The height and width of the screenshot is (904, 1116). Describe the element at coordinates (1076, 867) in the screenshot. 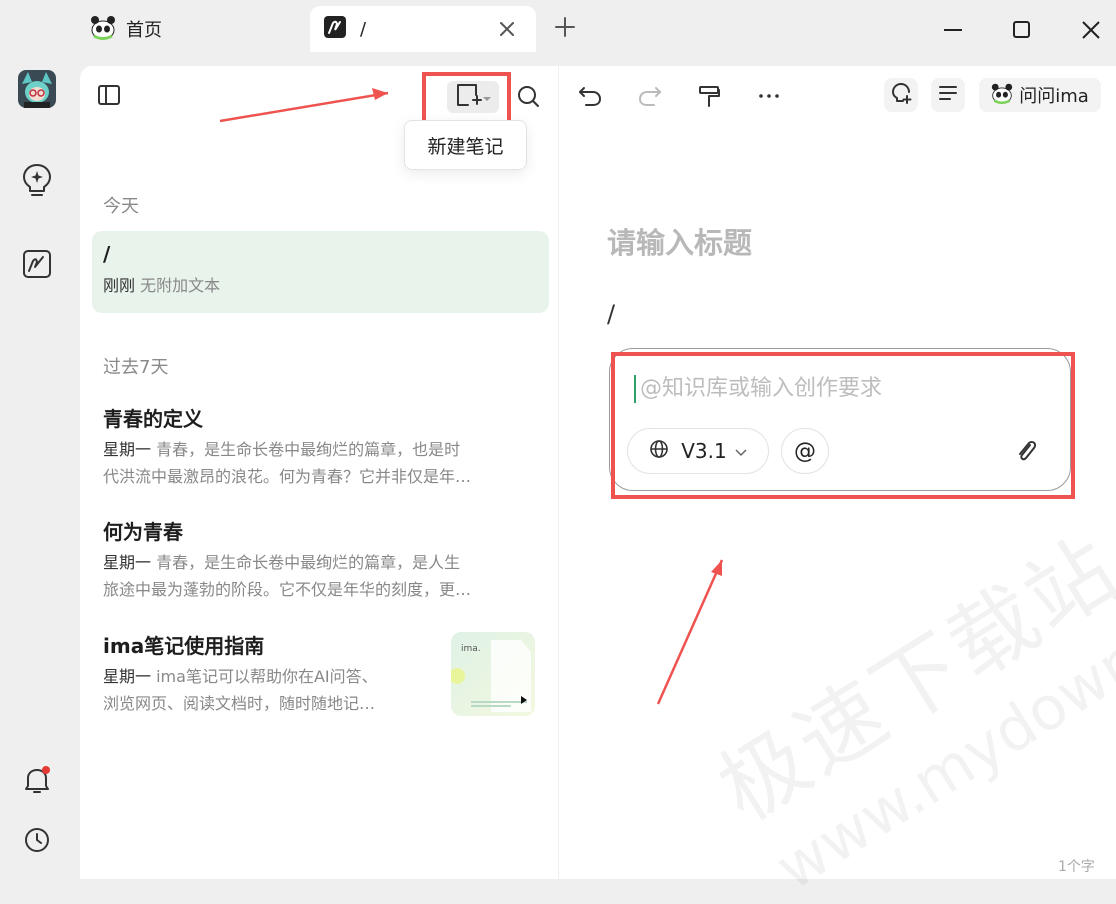

I see `char-count: 1个字` at that location.